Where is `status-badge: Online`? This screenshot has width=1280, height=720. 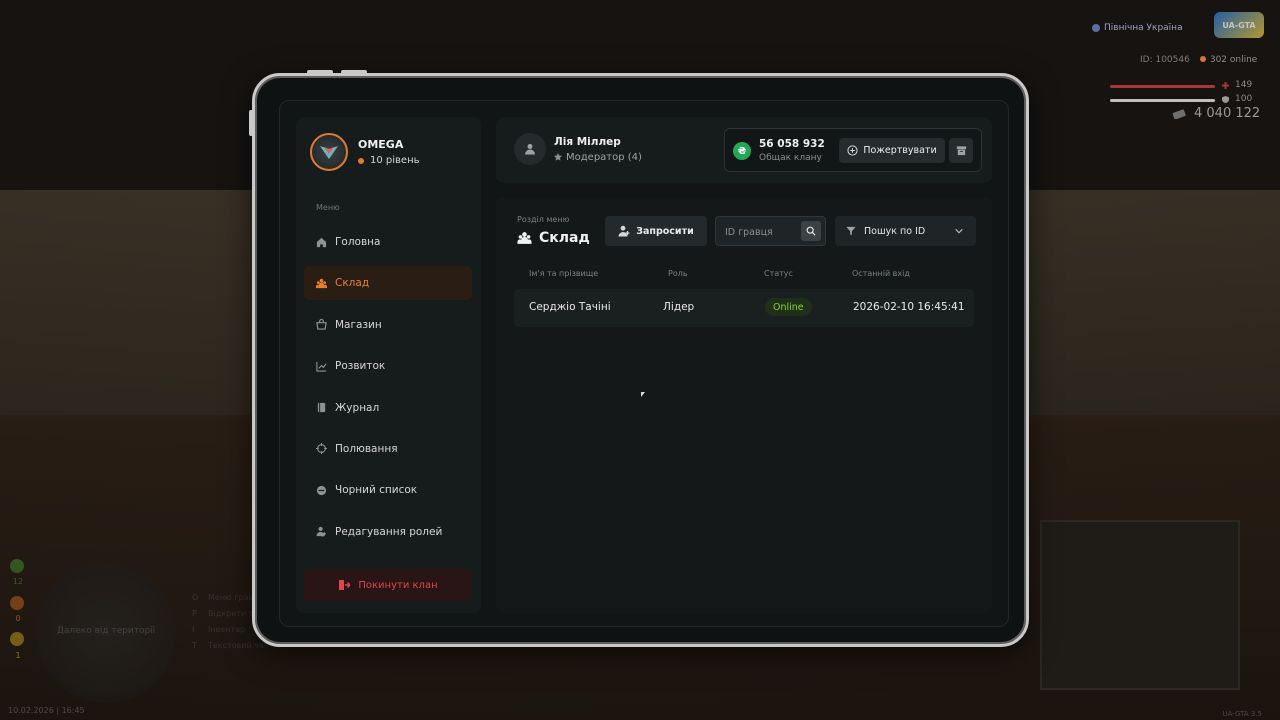 status-badge: Online is located at coordinates (788, 307).